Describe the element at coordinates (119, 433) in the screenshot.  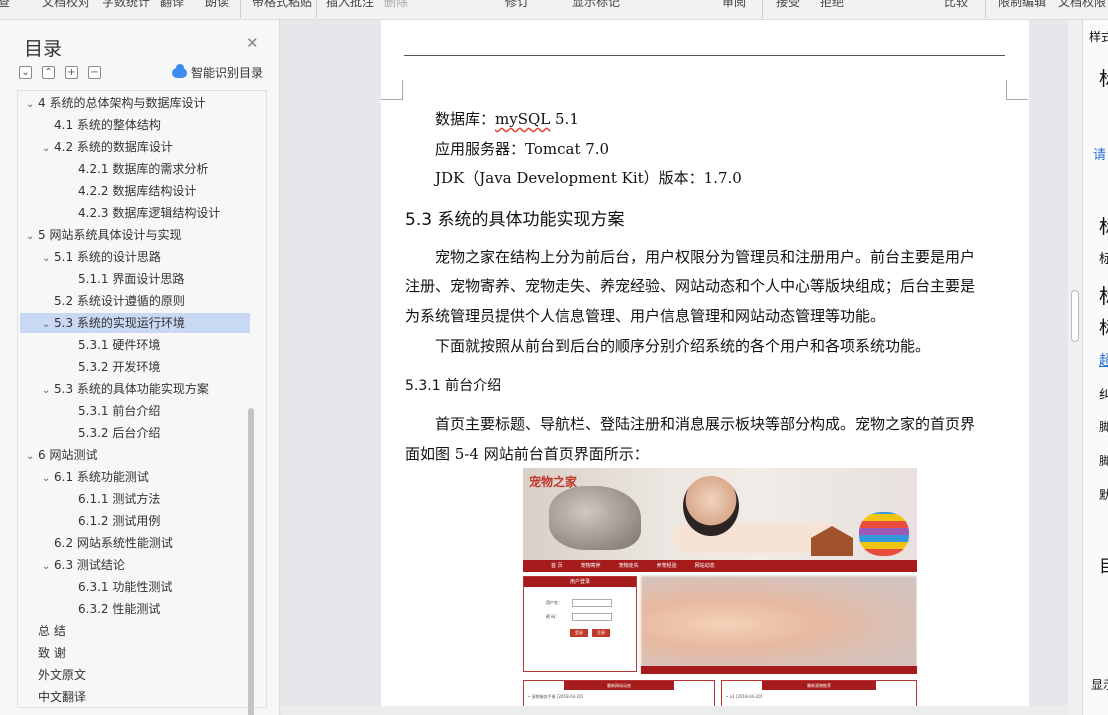
I see `toc-item-label: 5.3.2 后台介绍` at that location.